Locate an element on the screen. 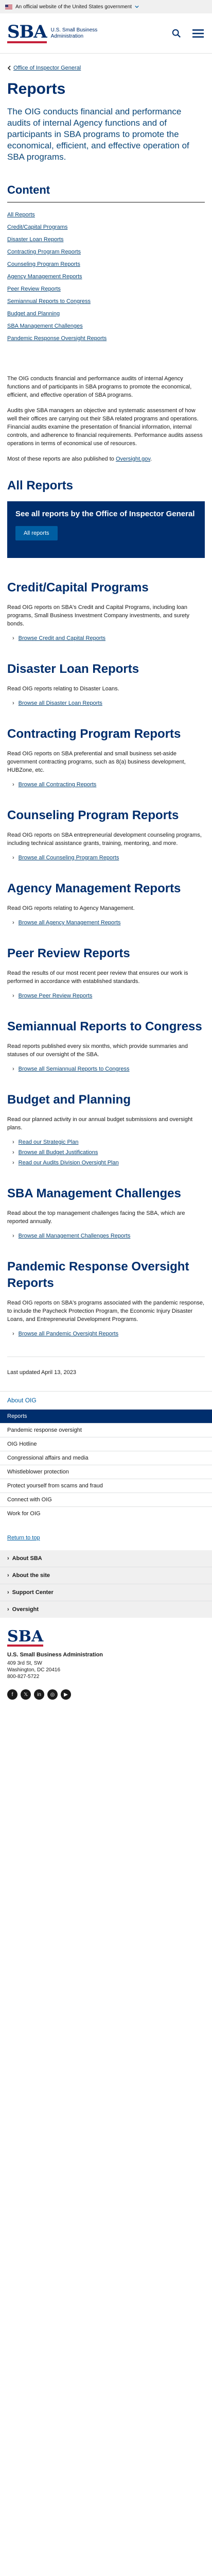 The height and width of the screenshot is (2576, 212). toc-link-counseling: Counseling Program Reports is located at coordinates (43, 264).